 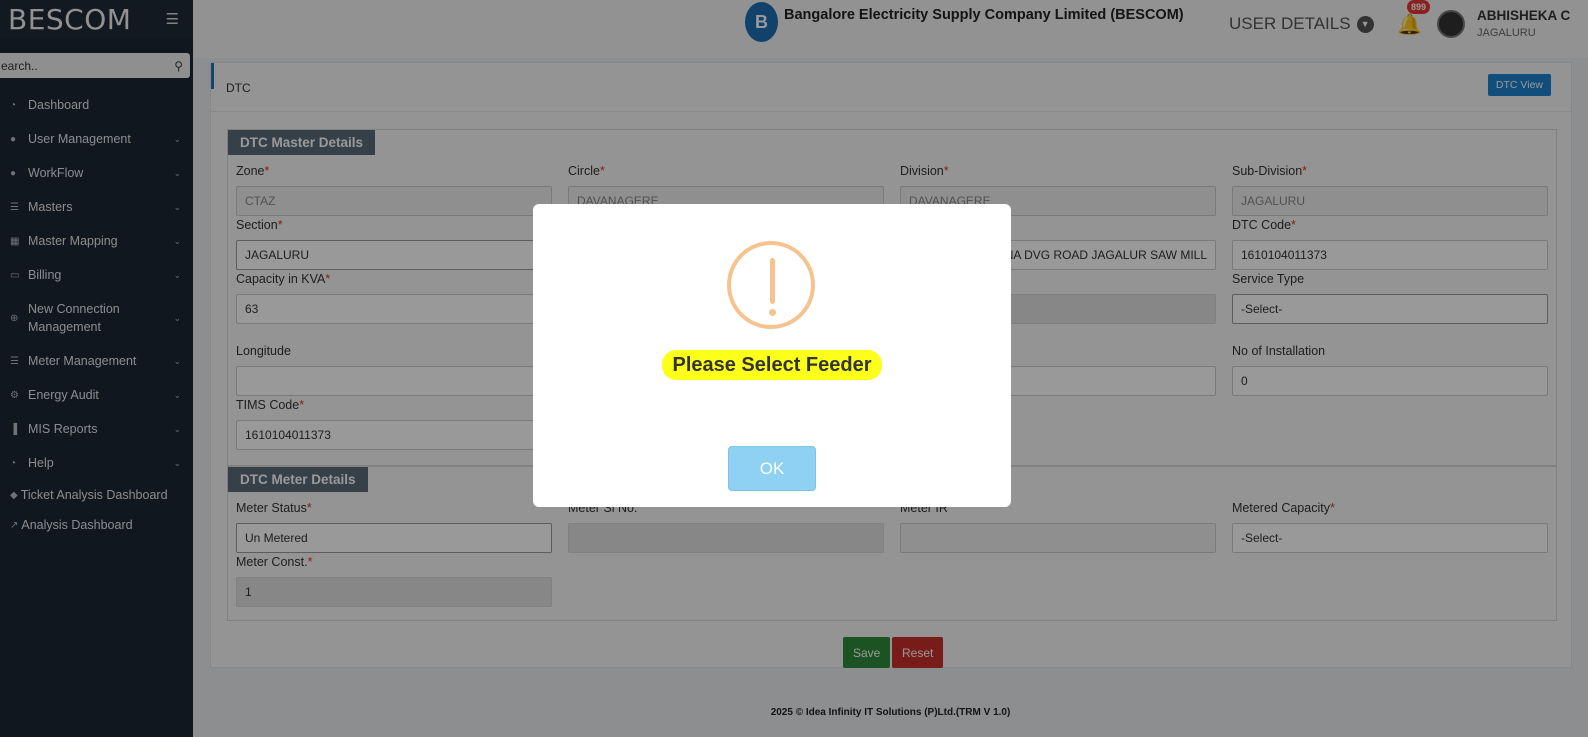 What do you see at coordinates (772, 281) in the screenshot?
I see `warning-icon-bar` at bounding box center [772, 281].